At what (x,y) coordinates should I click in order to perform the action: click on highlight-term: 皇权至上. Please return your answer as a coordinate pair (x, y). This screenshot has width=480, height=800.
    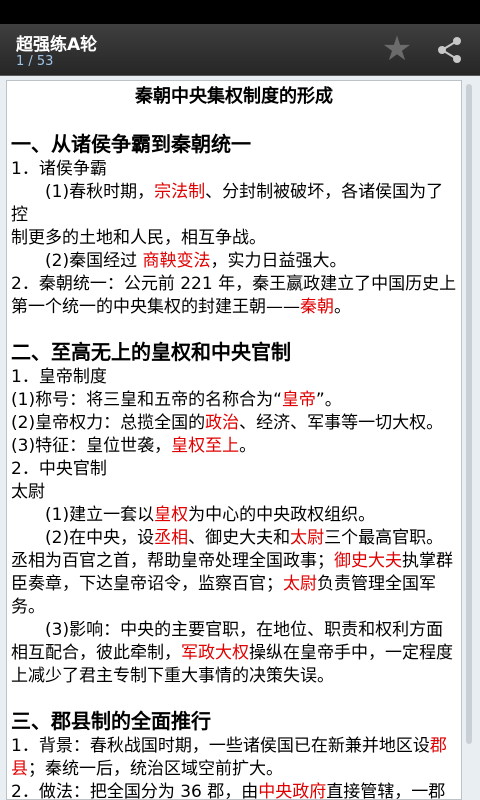
    Looking at the image, I should click on (205, 446).